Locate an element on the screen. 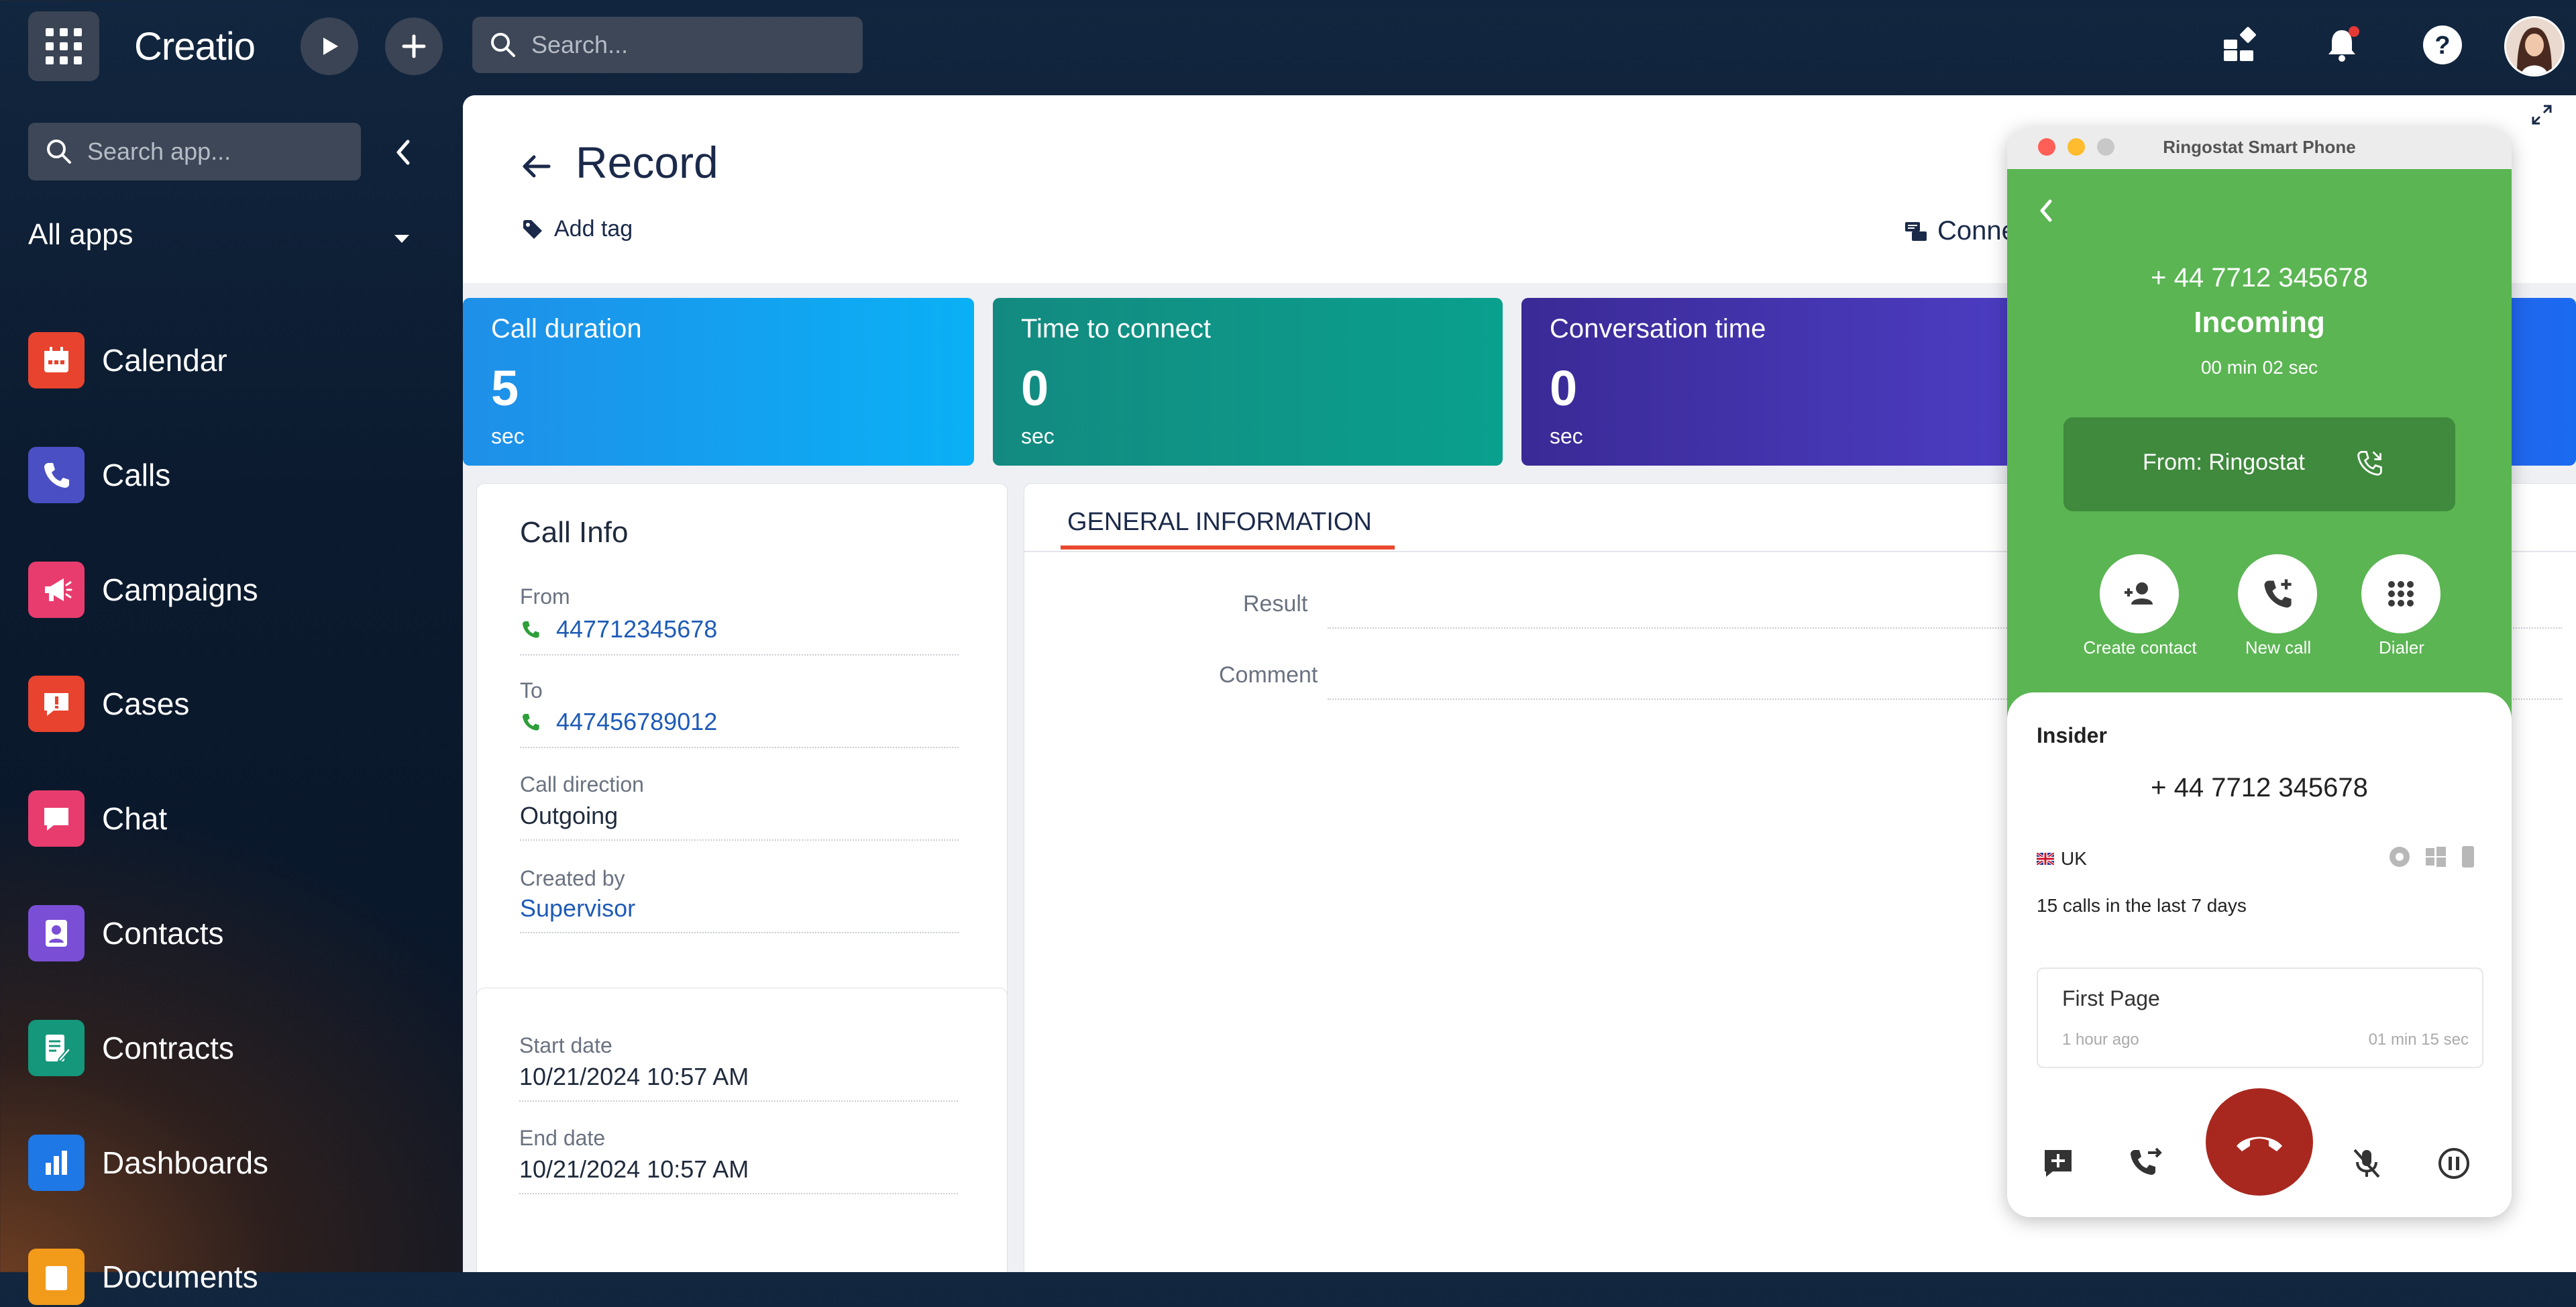  expand-icon is located at coordinates (2542, 115).